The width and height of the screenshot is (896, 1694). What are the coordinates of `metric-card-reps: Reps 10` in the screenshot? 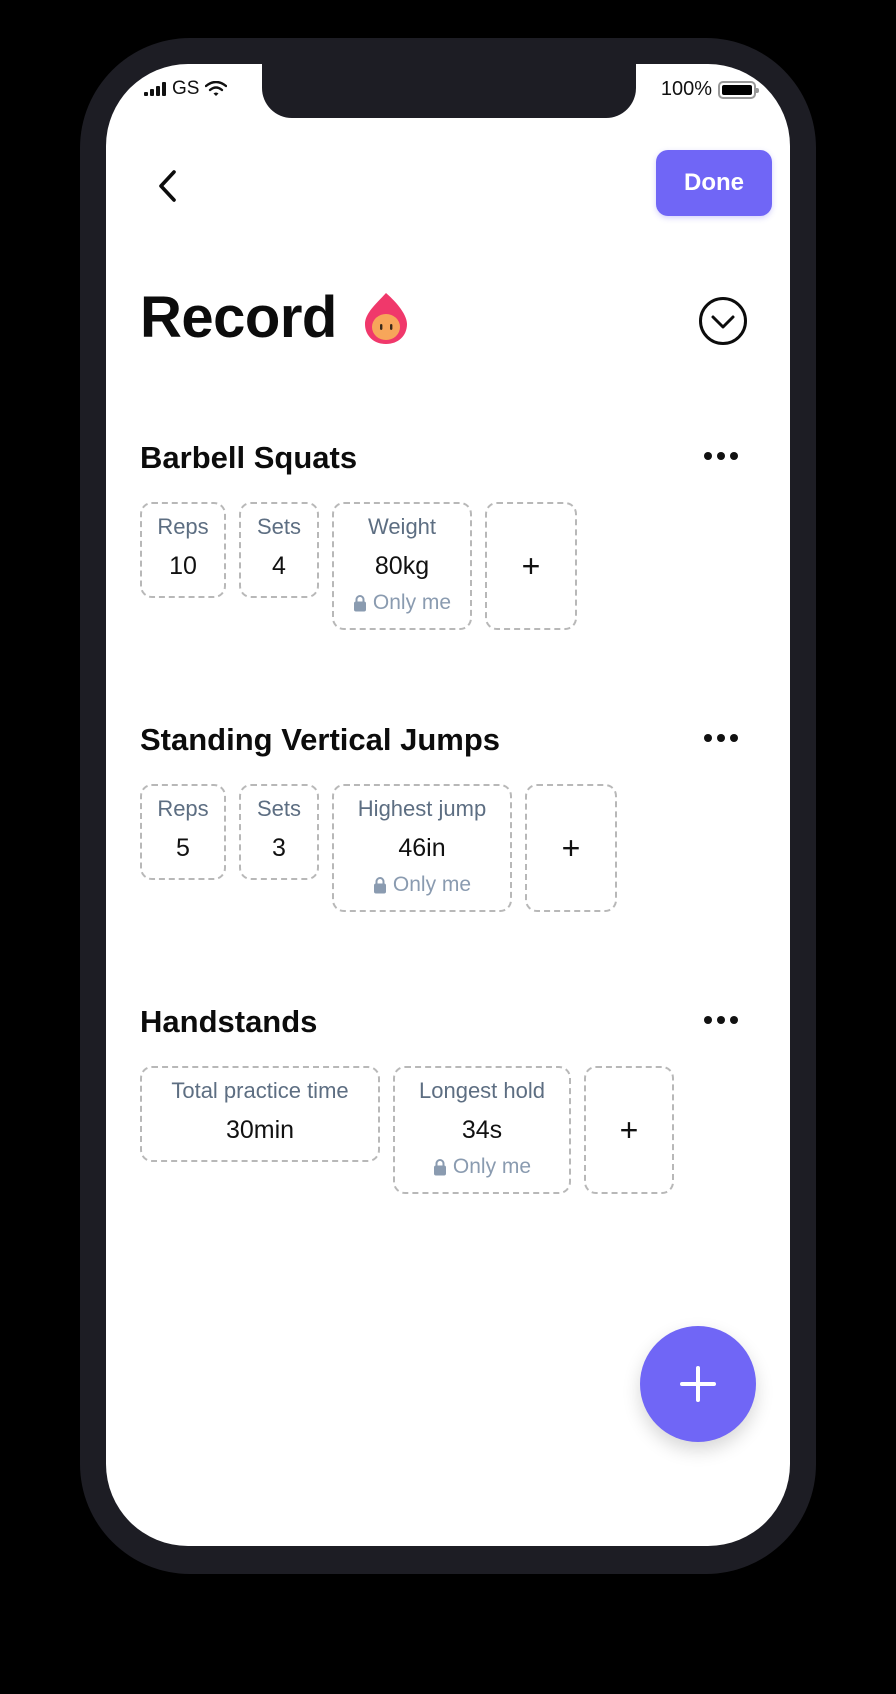 It's located at (183, 550).